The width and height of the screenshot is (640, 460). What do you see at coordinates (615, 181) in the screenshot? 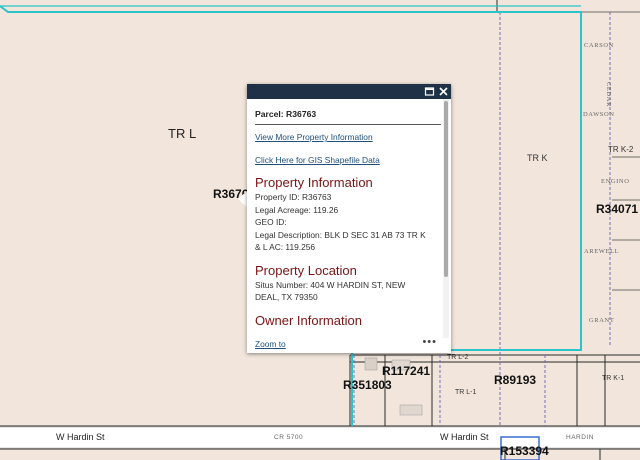
I see `street-label: ENGINO` at bounding box center [615, 181].